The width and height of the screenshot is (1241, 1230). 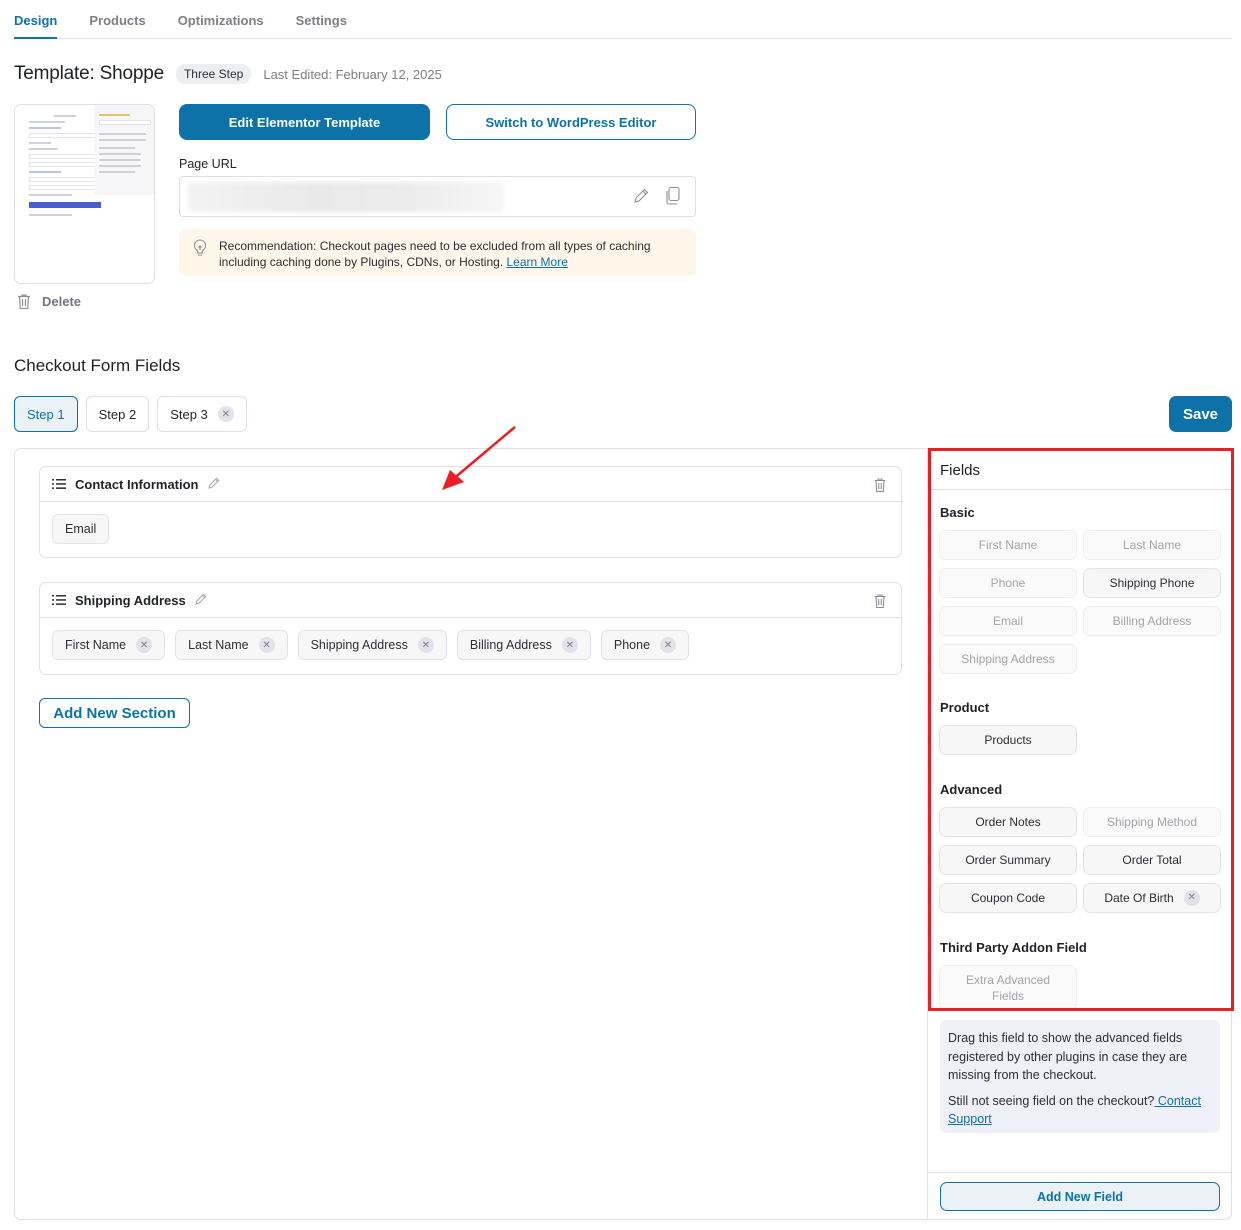 I want to click on step-type-badge: Three Step, so click(x=213, y=74).